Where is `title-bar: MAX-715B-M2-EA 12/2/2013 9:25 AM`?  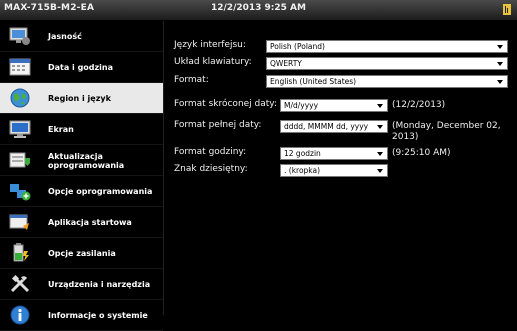 title-bar: MAX-715B-M2-EA 12/2/2013 9:25 AM is located at coordinates (258, 10).